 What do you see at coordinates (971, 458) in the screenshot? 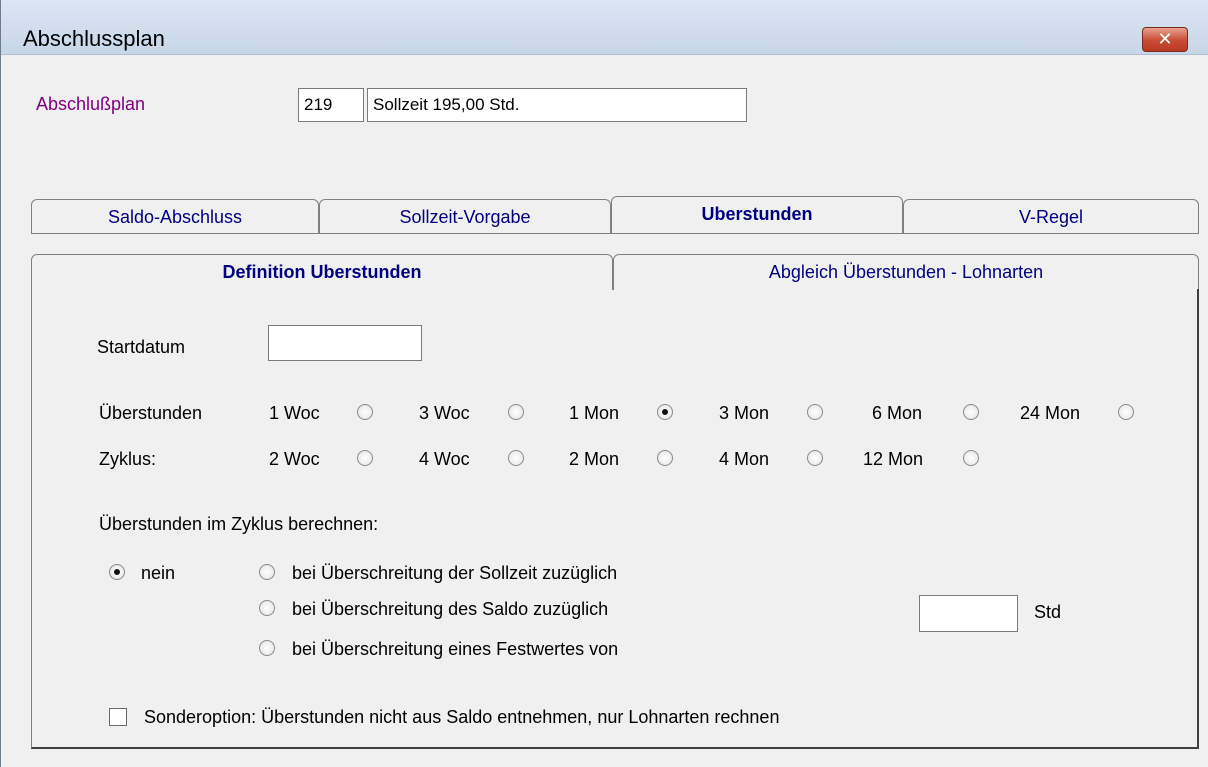
I see `radio-12-mon` at bounding box center [971, 458].